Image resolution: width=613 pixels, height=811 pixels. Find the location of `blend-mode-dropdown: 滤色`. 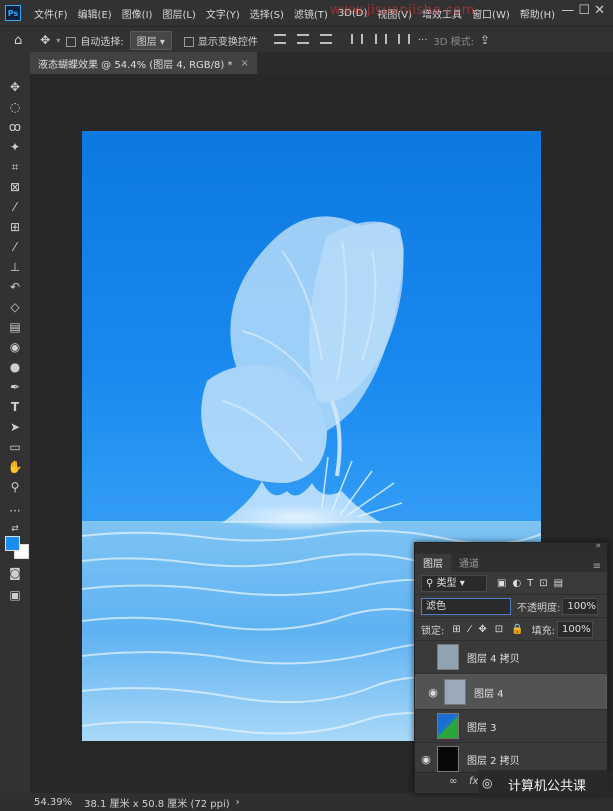

blend-mode-dropdown: 滤色 is located at coordinates (466, 606).